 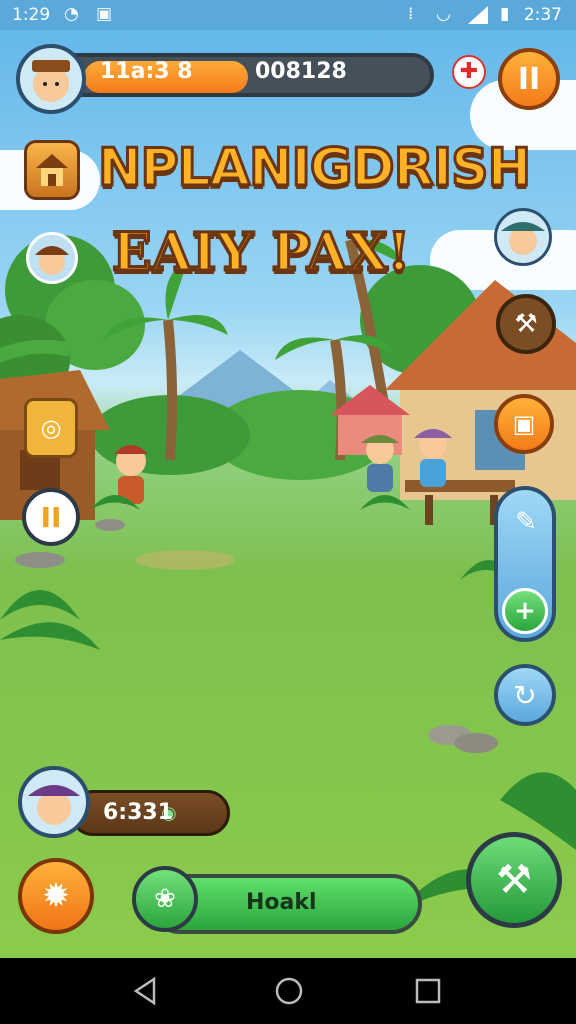 I want to click on hammer-icon: ⚒, so click(x=526, y=324).